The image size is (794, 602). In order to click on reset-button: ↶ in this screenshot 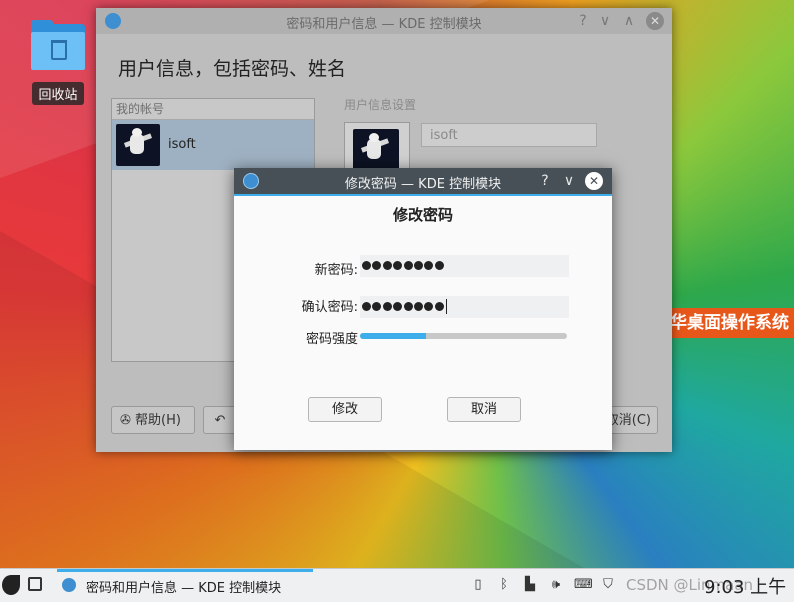, I will do `click(220, 420)`.